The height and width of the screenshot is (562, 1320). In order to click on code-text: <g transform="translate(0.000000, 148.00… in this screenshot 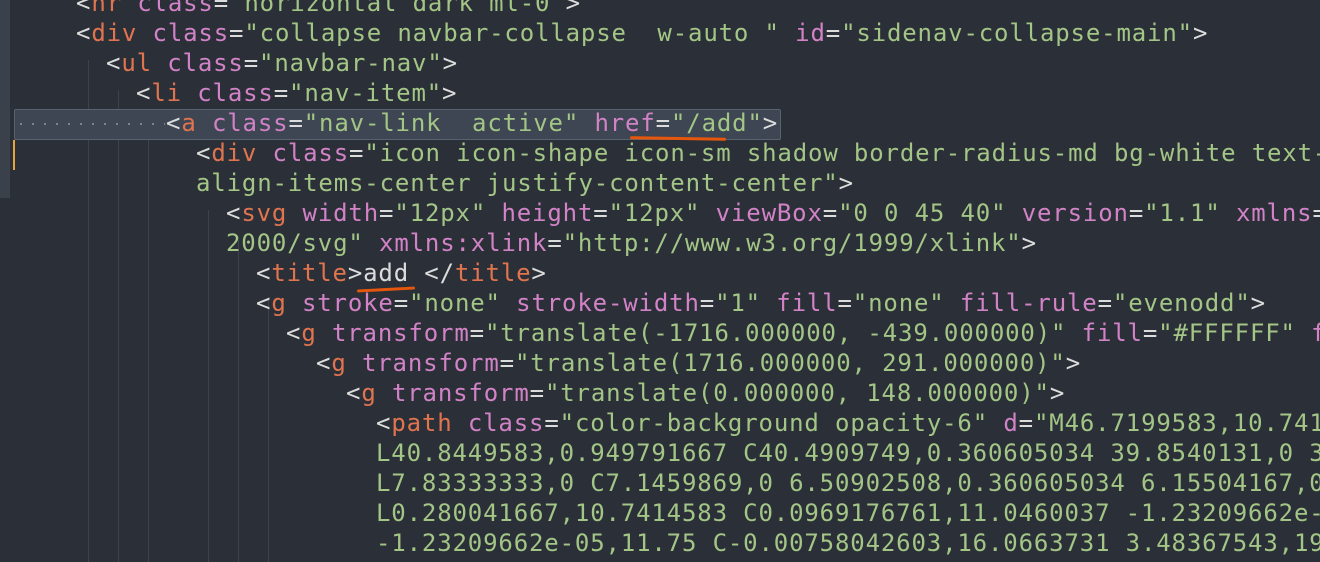, I will do `click(705, 393)`.